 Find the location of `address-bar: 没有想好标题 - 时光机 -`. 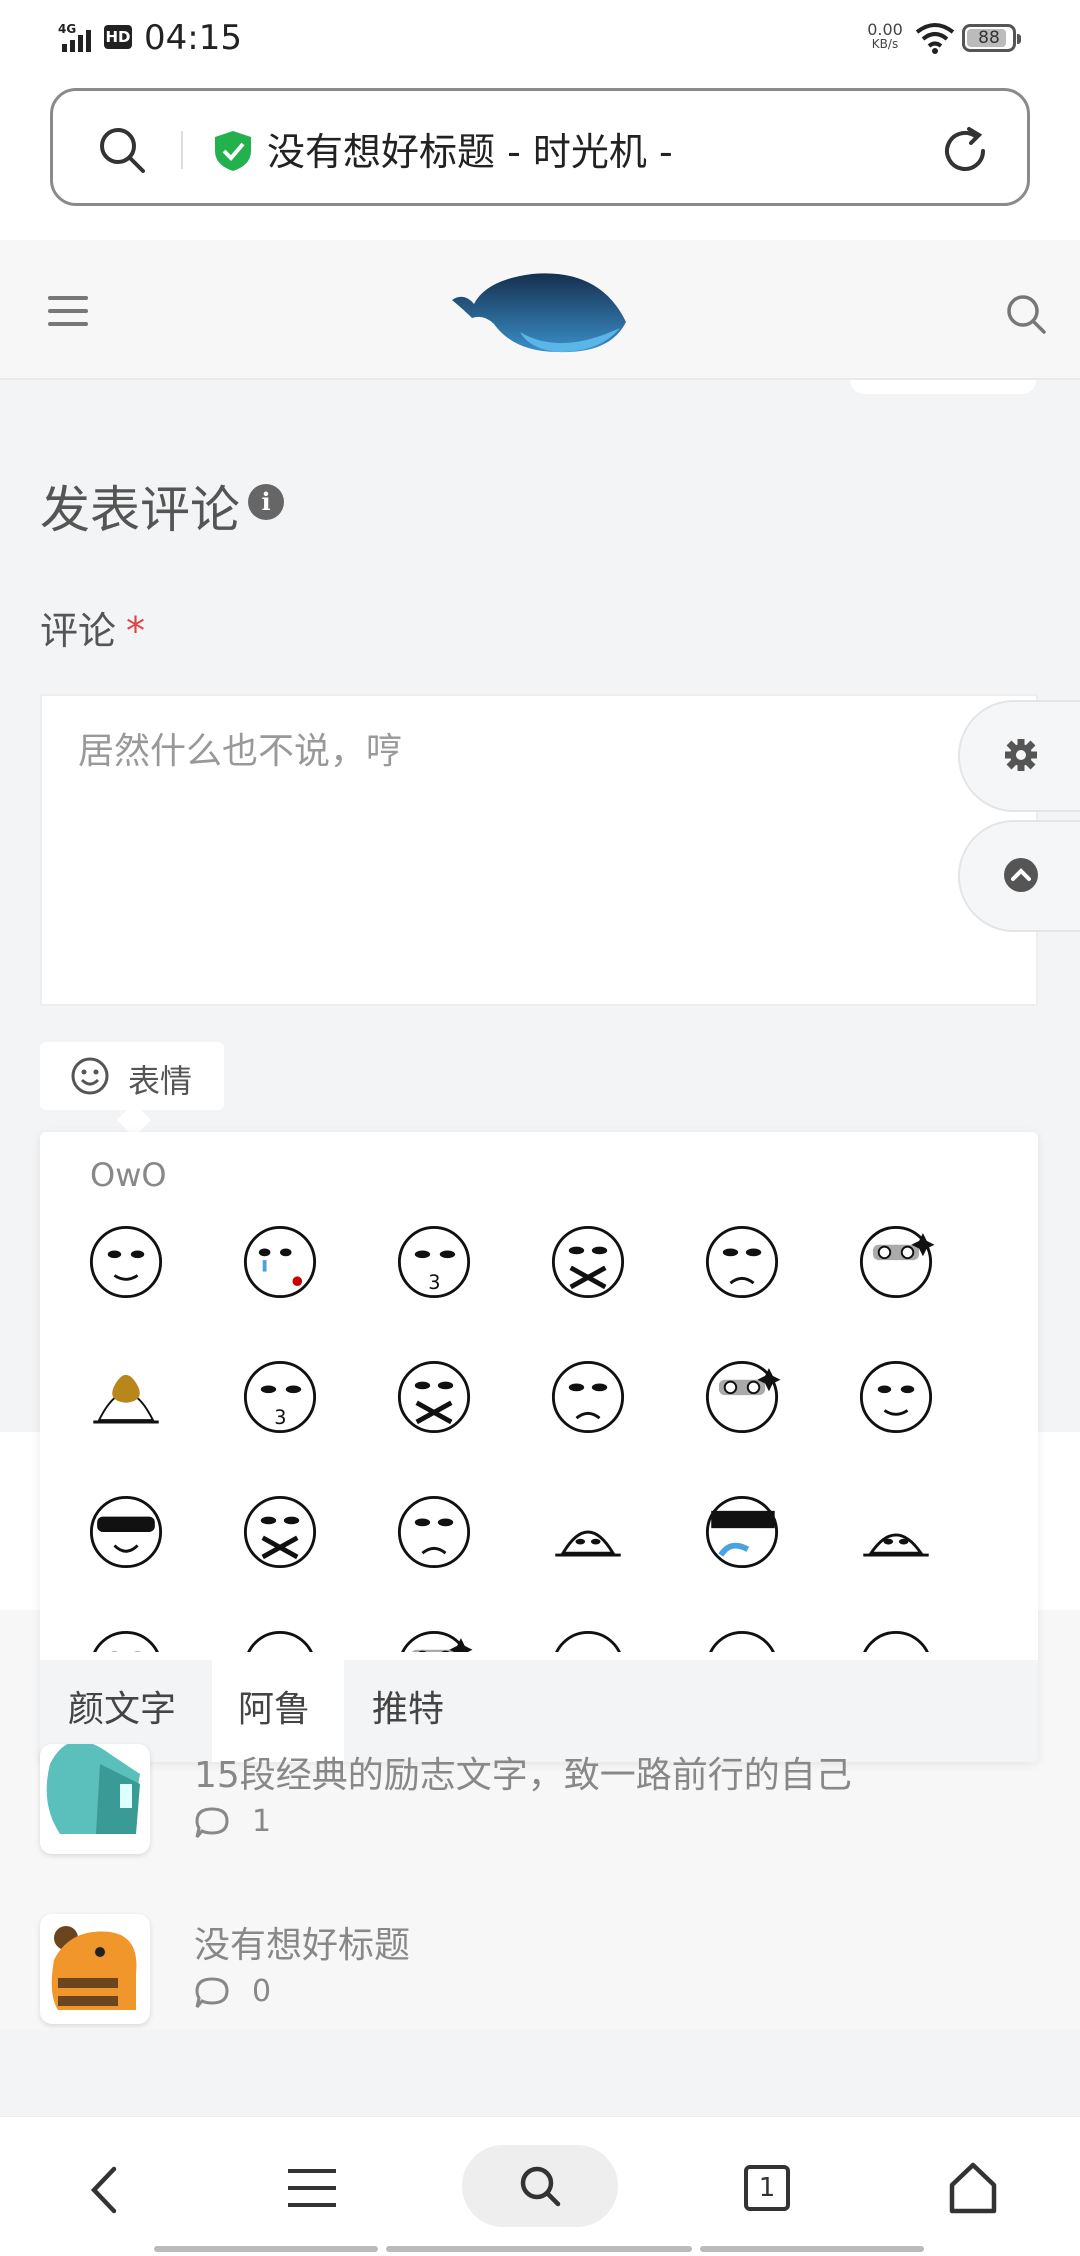

address-bar: 没有想好标题 - 时光机 - is located at coordinates (540, 147).